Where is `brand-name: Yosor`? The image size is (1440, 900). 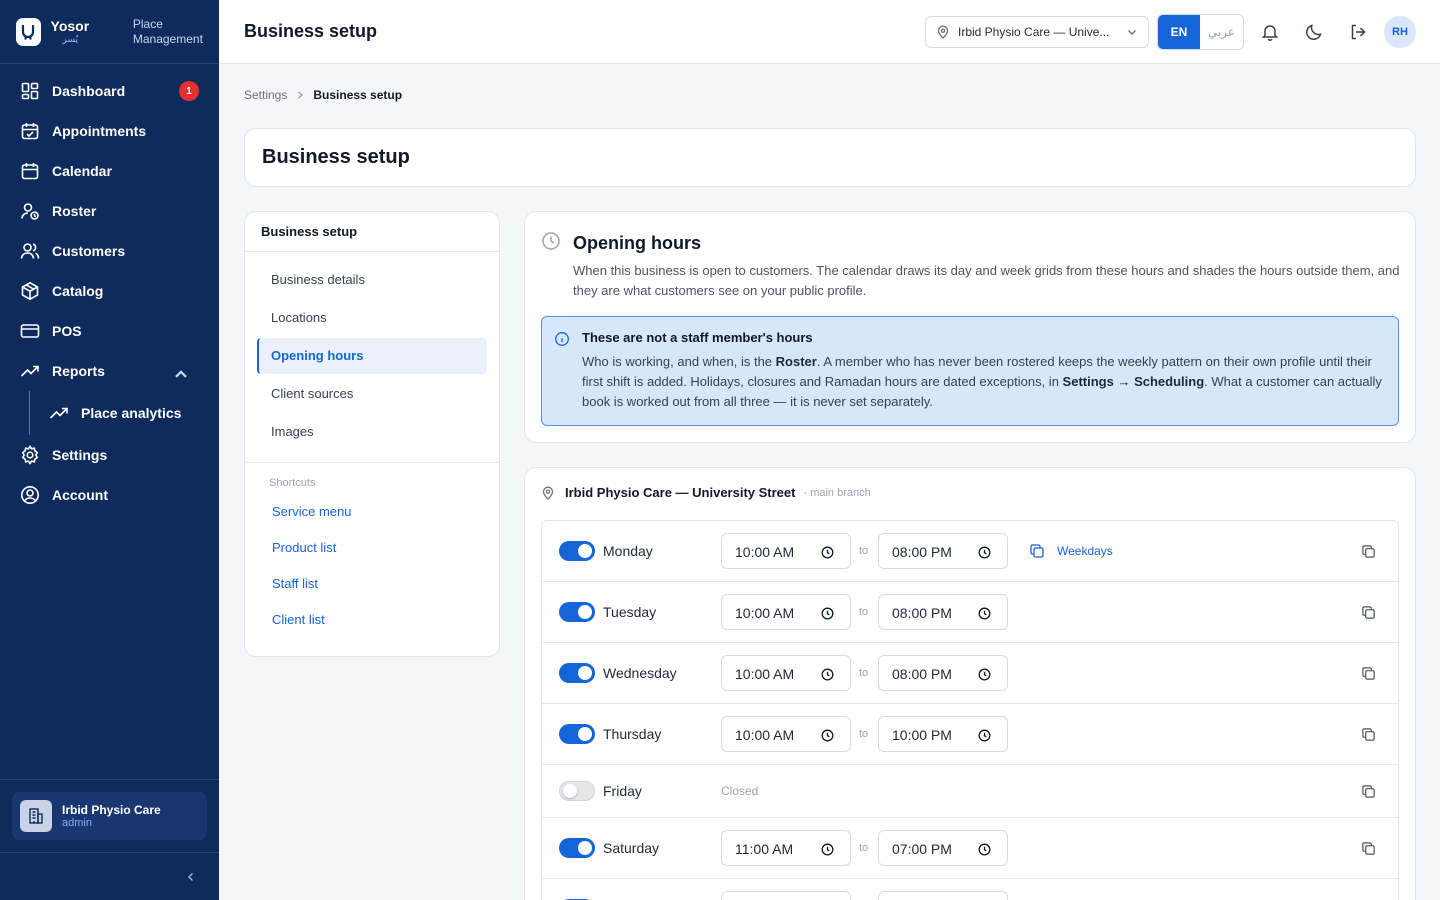 brand-name: Yosor is located at coordinates (70, 26).